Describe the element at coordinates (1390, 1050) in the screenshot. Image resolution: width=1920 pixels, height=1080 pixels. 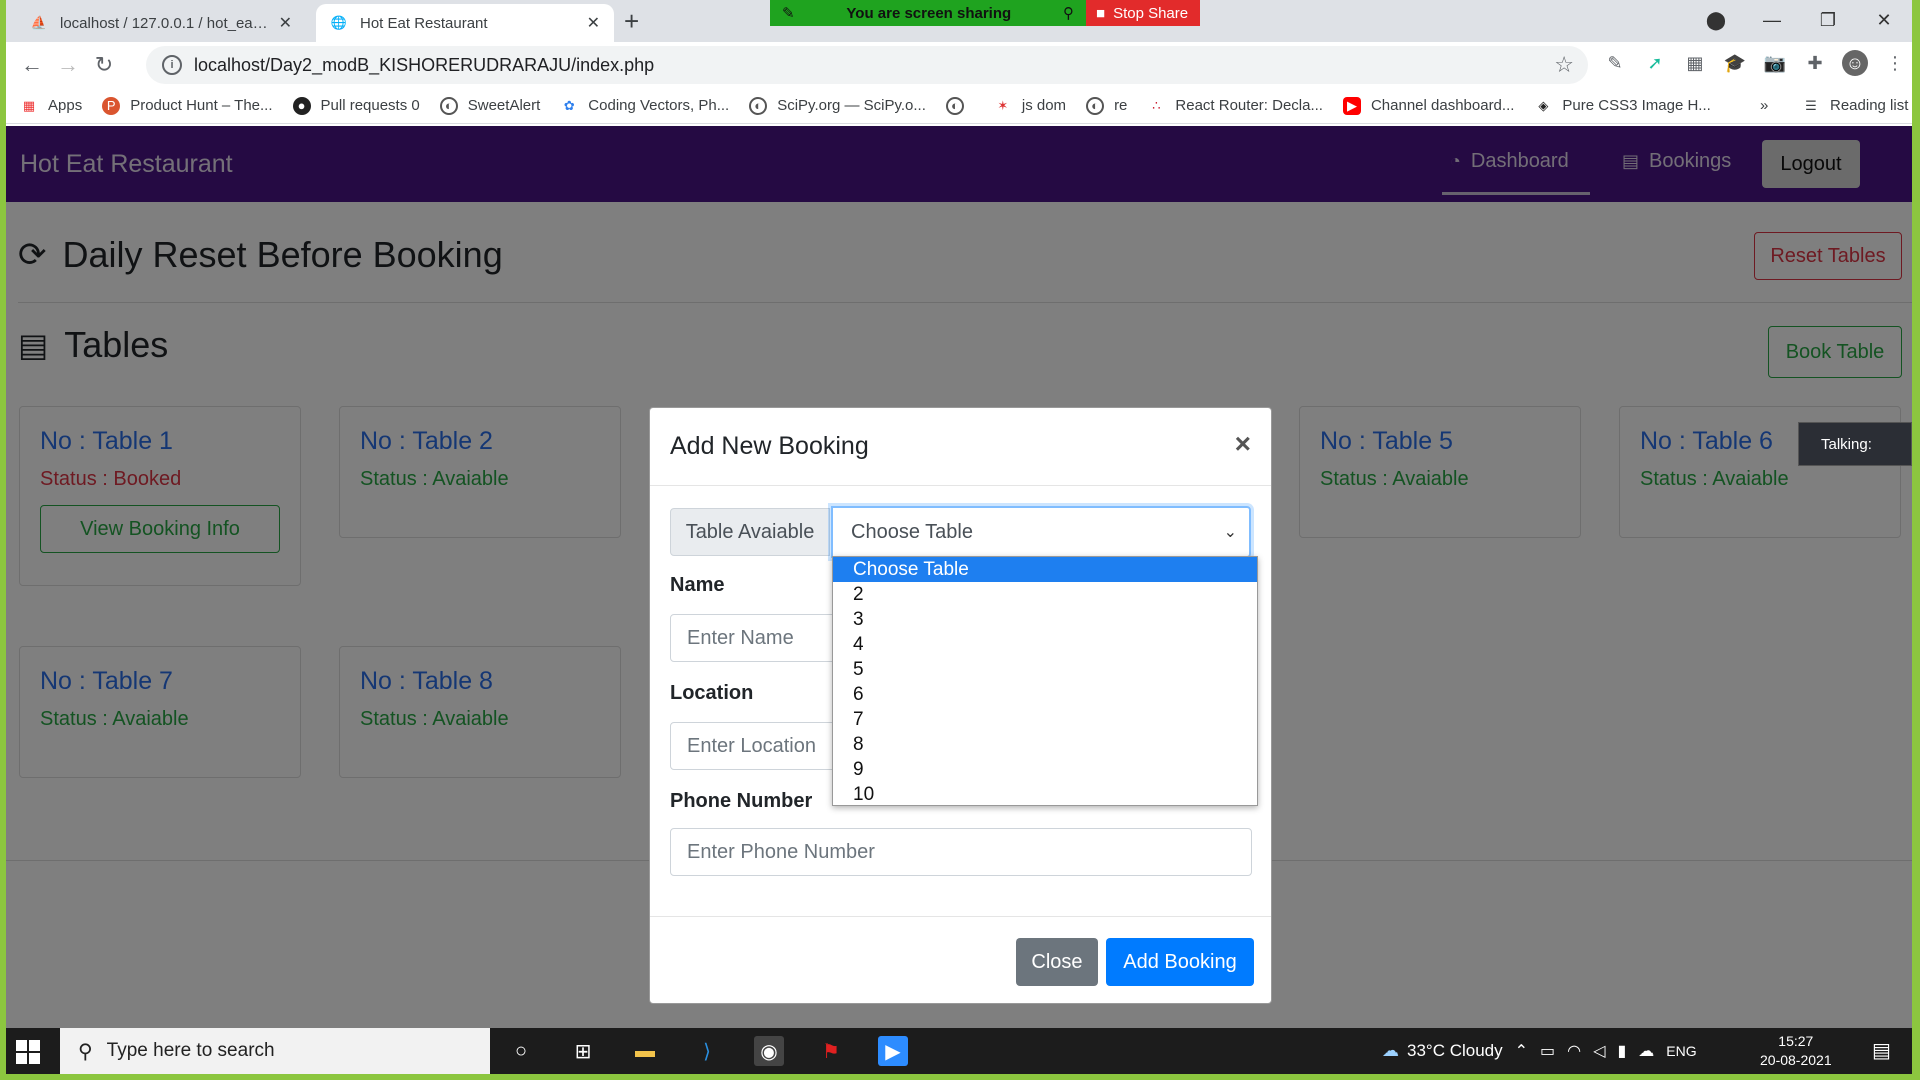
I see `cloud-icon: ☁` at that location.